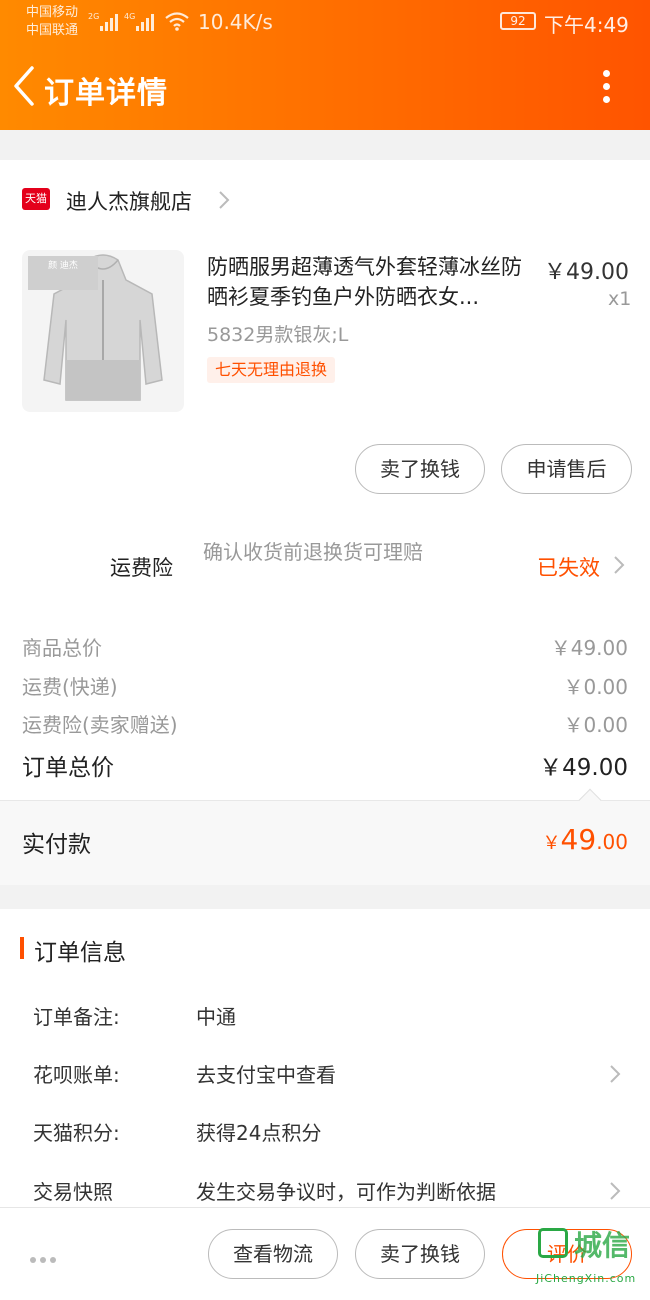  What do you see at coordinates (325, 647) in the screenshot?
I see `fee-row-goods: 商品总价 ￥49.00` at bounding box center [325, 647].